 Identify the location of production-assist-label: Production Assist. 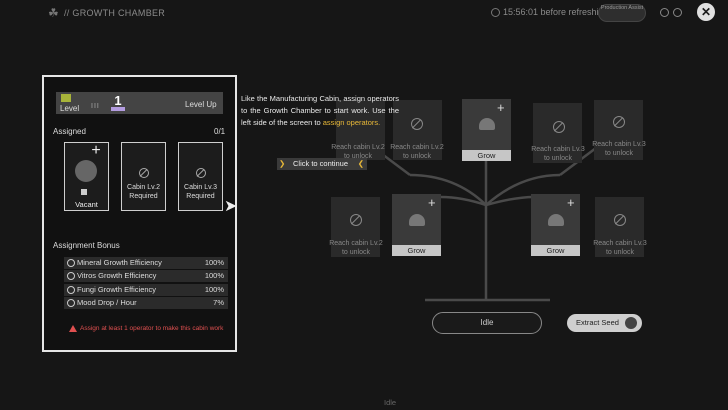
(622, 8).